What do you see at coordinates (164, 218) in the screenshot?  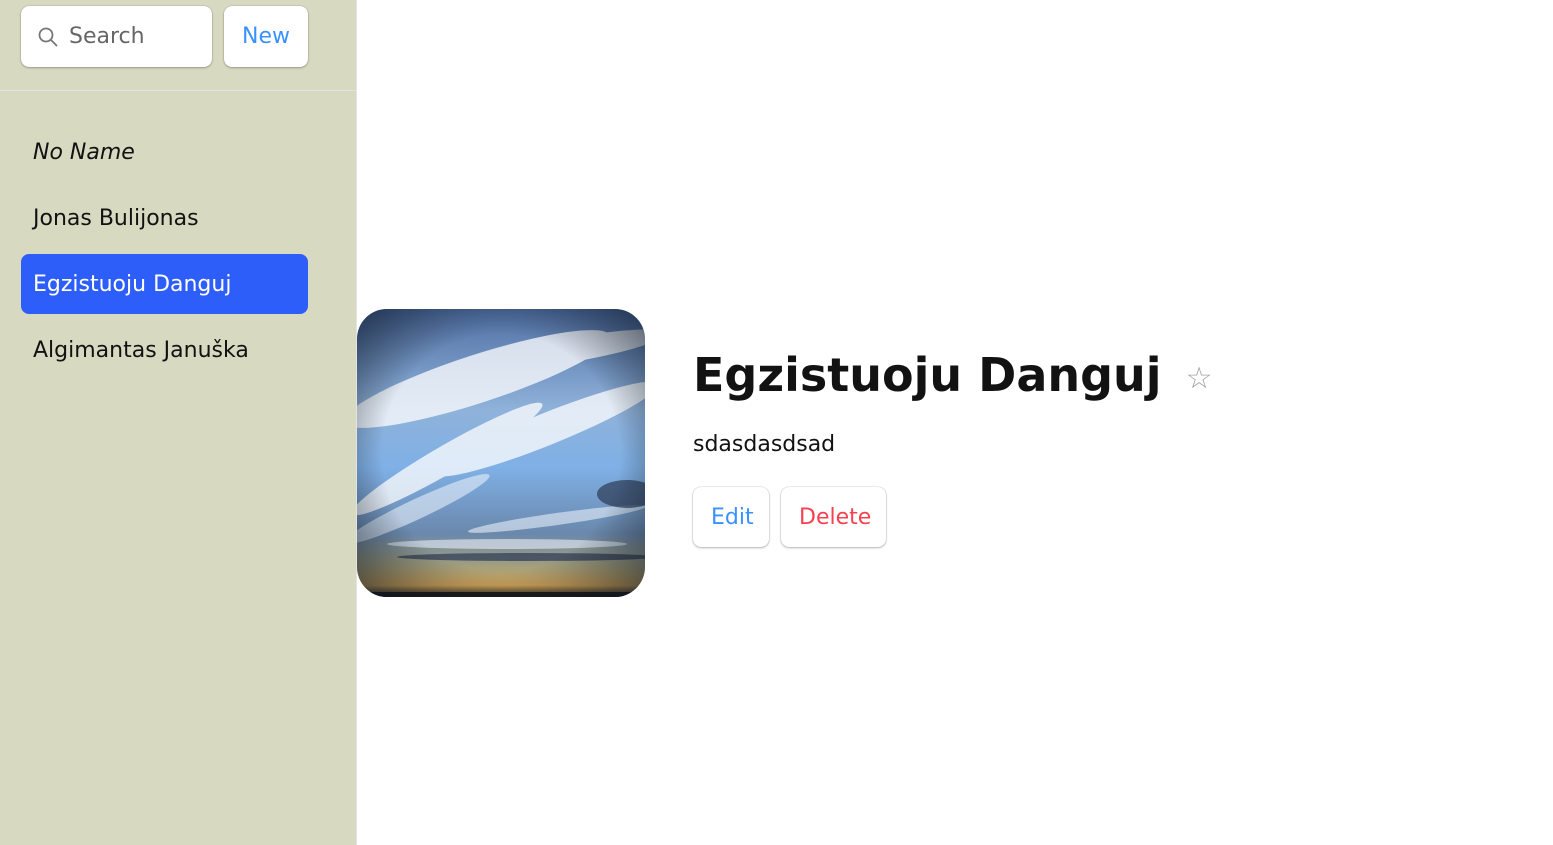 I see `sidebar-item-jonas-bulijonas: Jonas Bulijonas` at bounding box center [164, 218].